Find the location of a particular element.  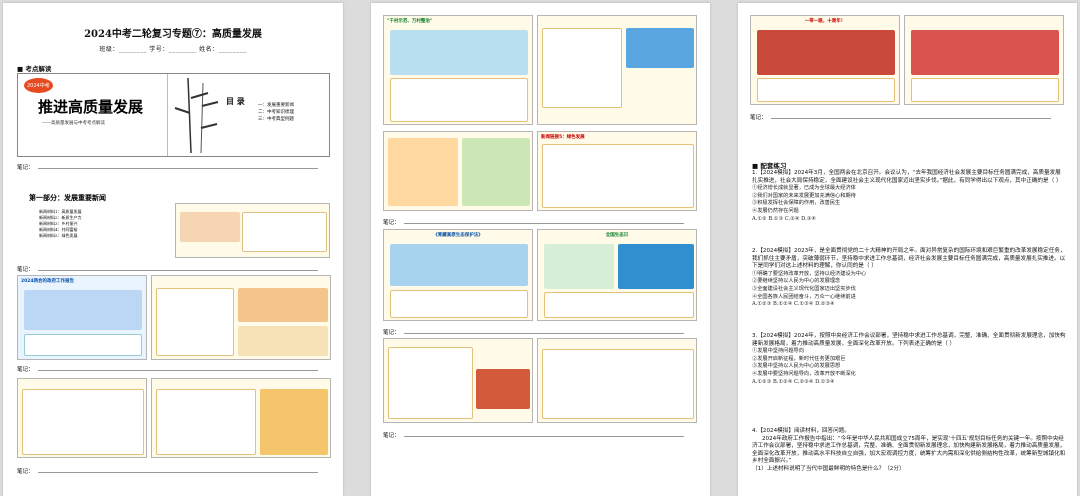

toc-list: 一：发展重要新闻 二：中考知识梳理 三：中考典型例题 is located at coordinates (276, 112).